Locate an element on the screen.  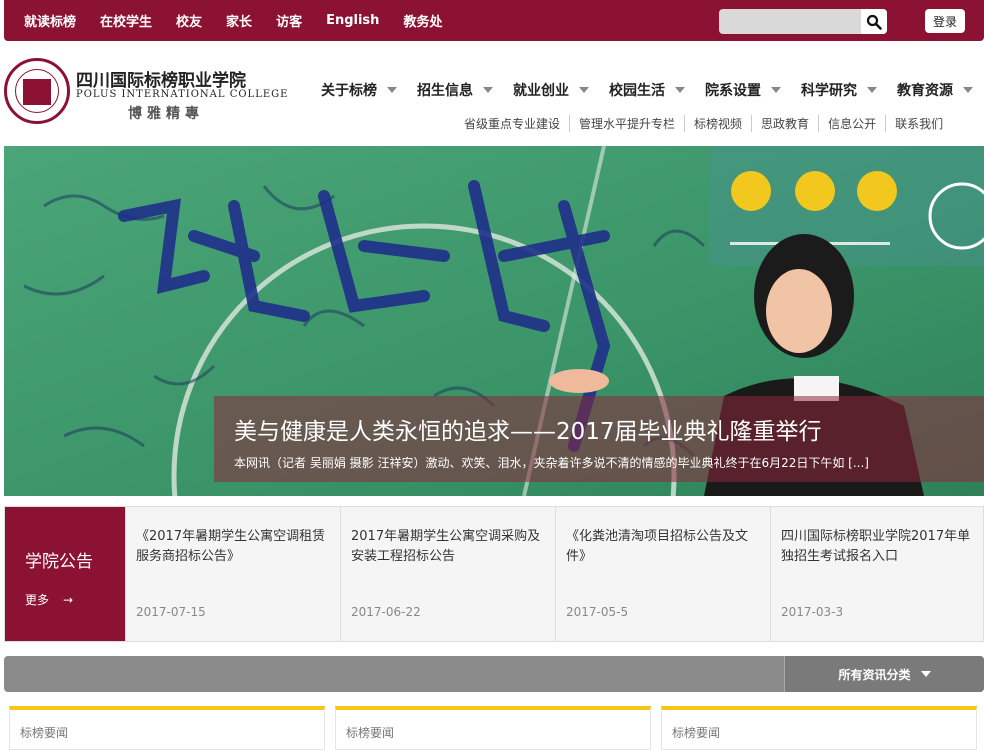
notice-more-label: 更多 is located at coordinates (37, 600).